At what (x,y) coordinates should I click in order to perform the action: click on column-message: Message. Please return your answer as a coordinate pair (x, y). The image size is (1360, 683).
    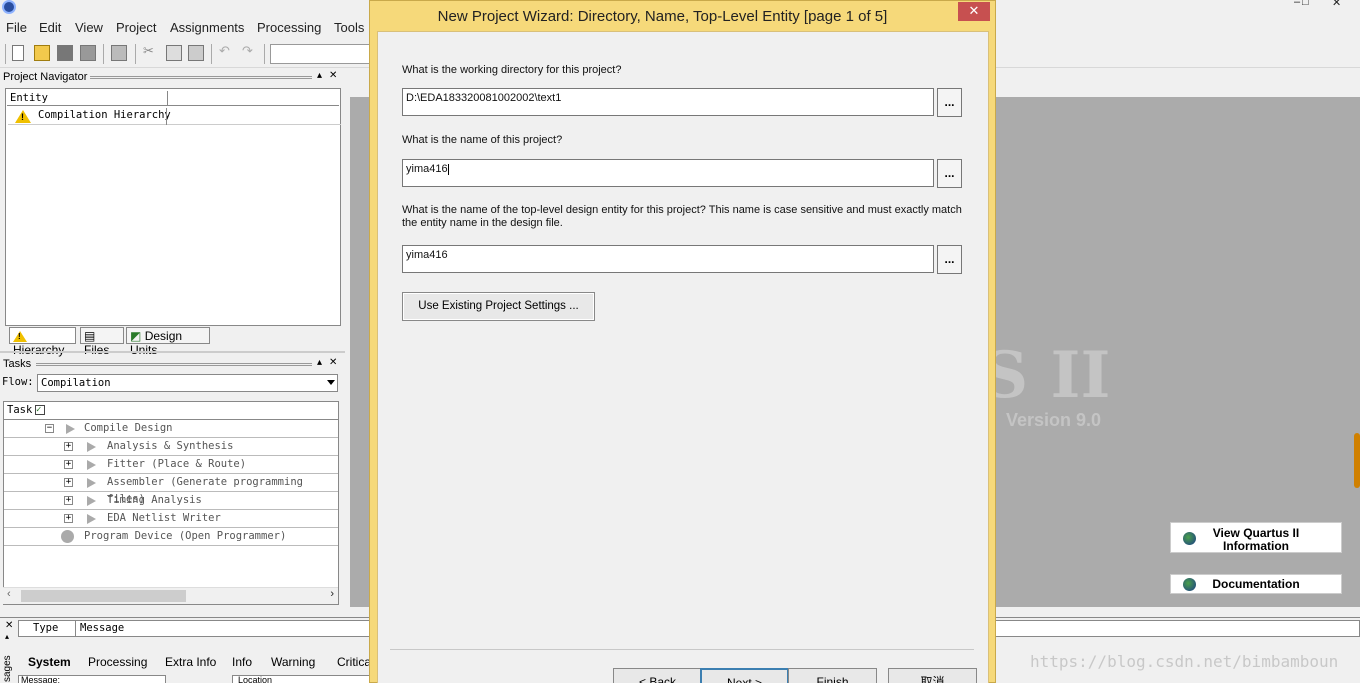
    Looking at the image, I should click on (102, 628).